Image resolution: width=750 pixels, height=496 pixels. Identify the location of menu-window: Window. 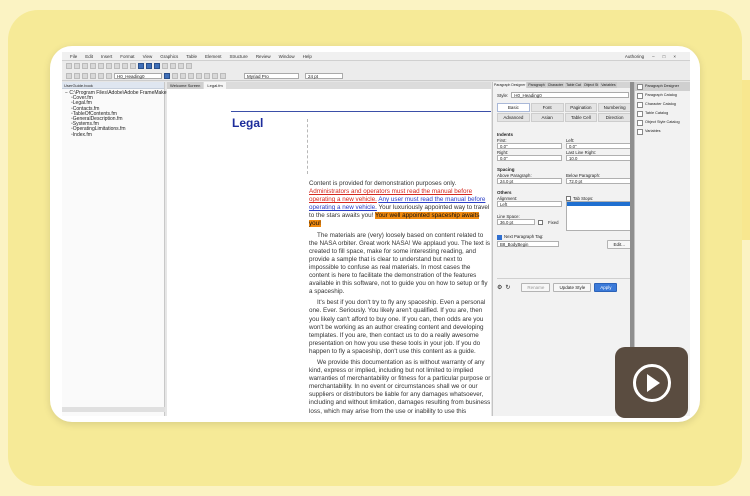
(287, 56).